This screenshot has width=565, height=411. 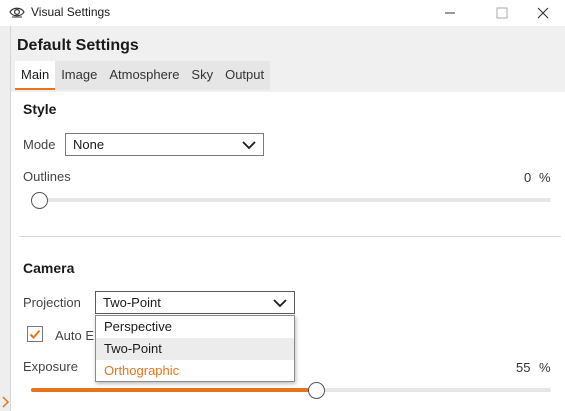 I want to click on outlines-slider-thumb, so click(x=39, y=200).